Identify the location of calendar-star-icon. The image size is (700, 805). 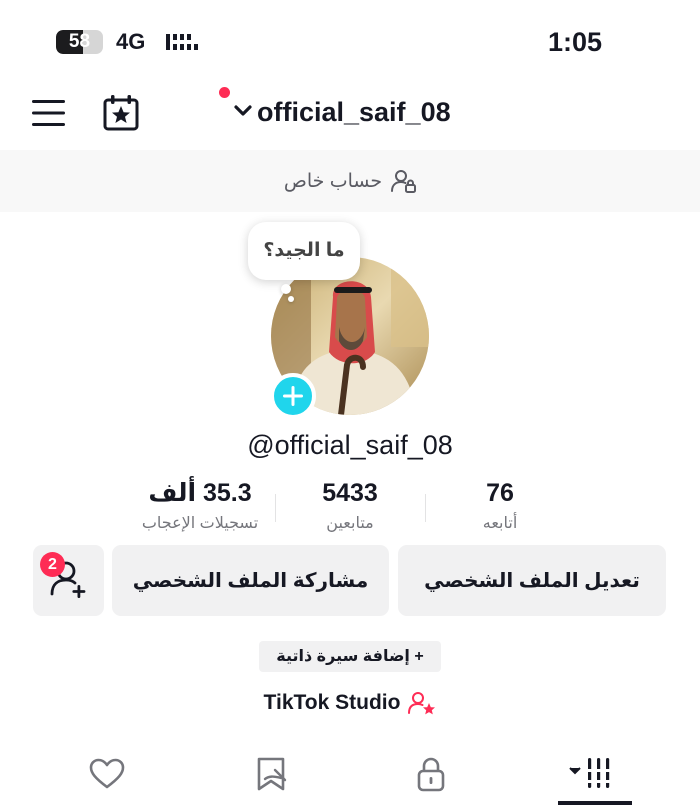
(121, 113).